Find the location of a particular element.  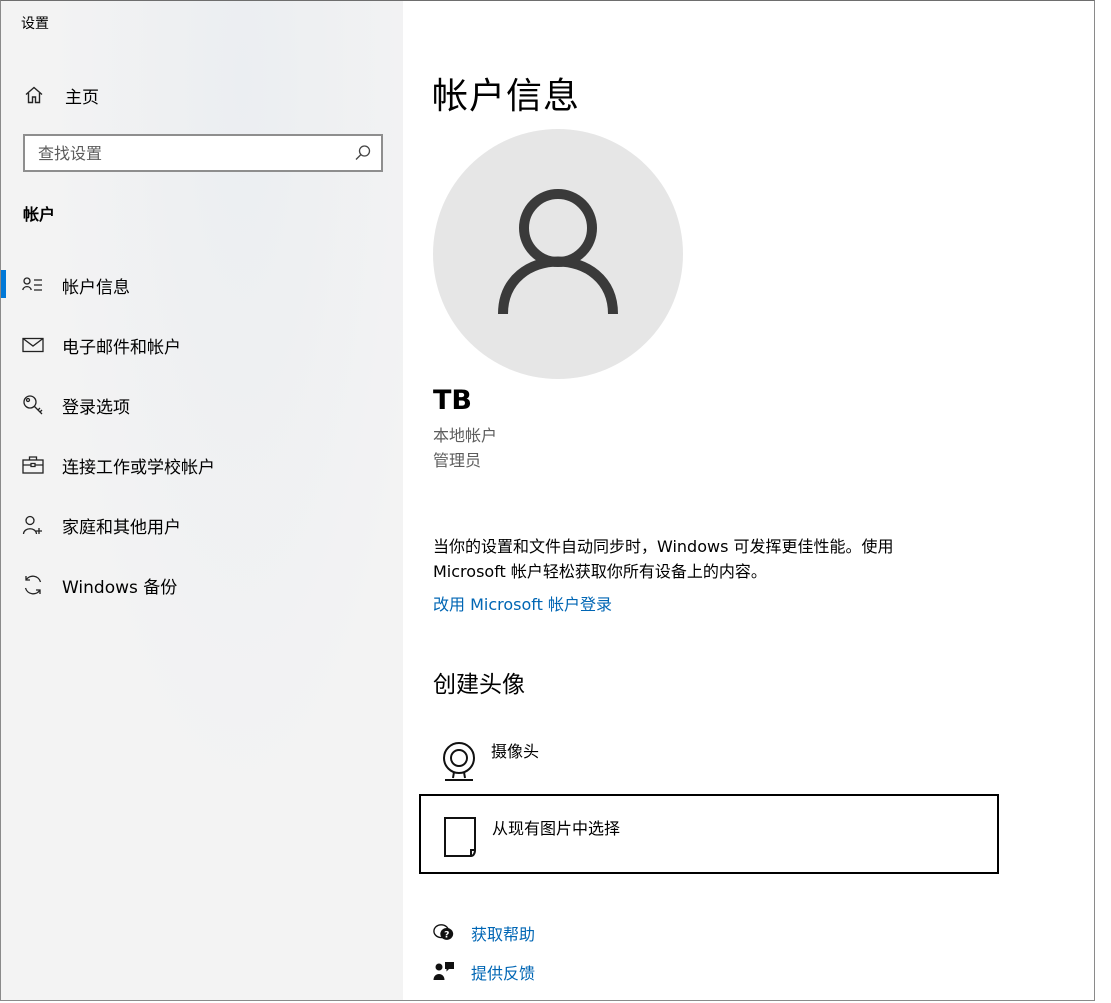

search-input is located at coordinates (188, 153).